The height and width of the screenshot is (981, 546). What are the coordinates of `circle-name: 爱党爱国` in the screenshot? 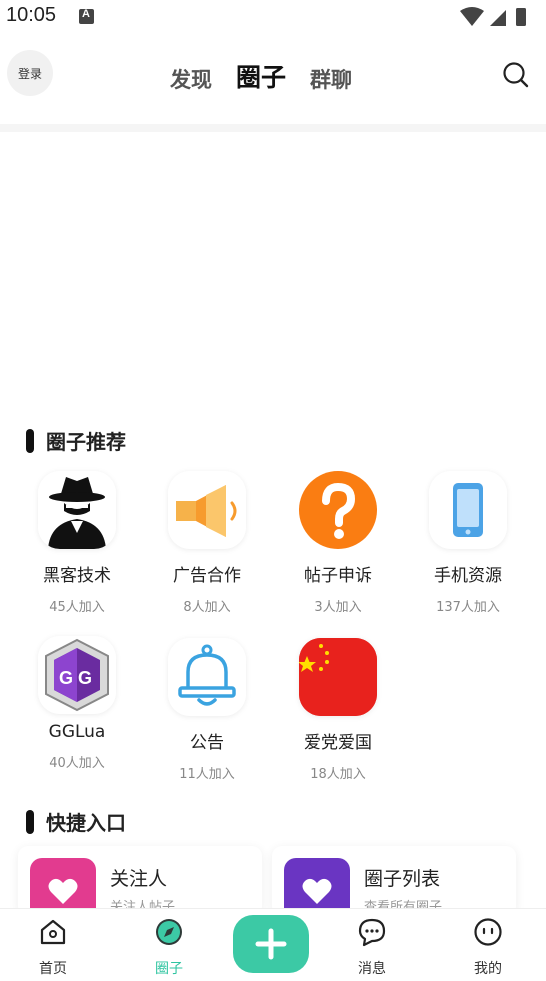 It's located at (338, 743).